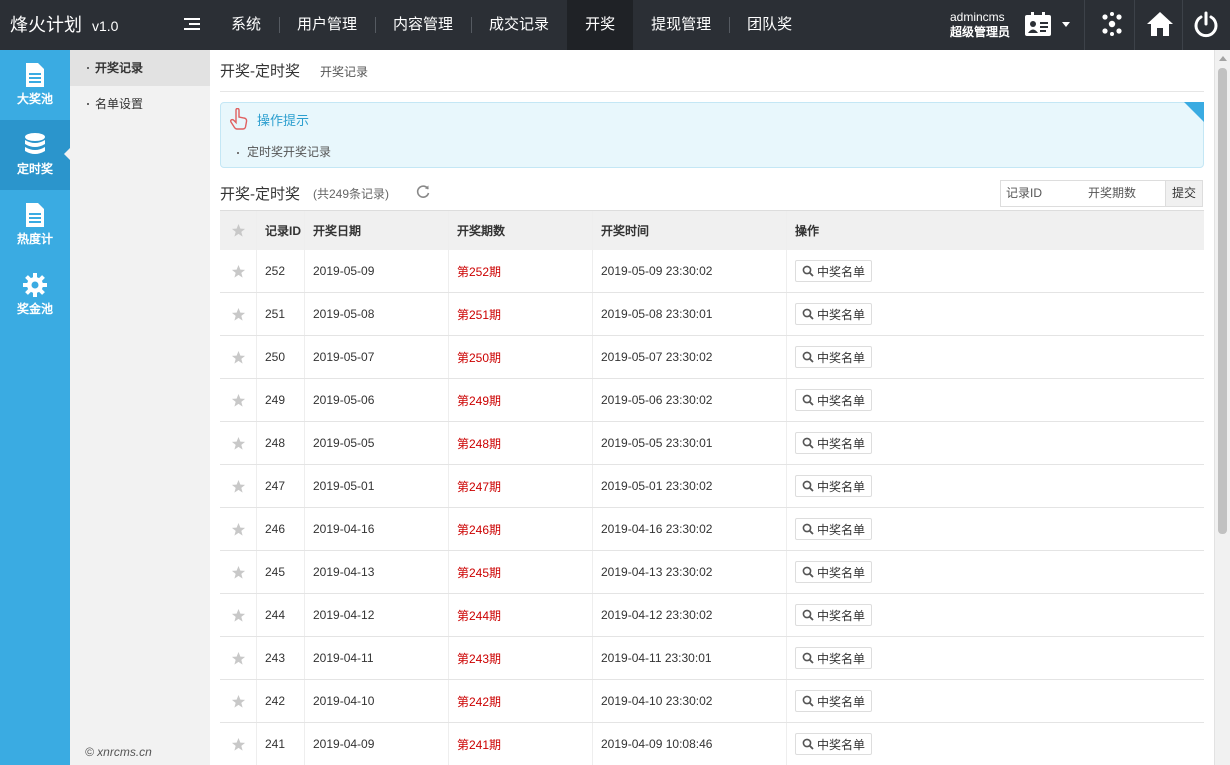 Image resolution: width=1230 pixels, height=765 pixels. I want to click on nav-user-management: 用户管理, so click(327, 25).